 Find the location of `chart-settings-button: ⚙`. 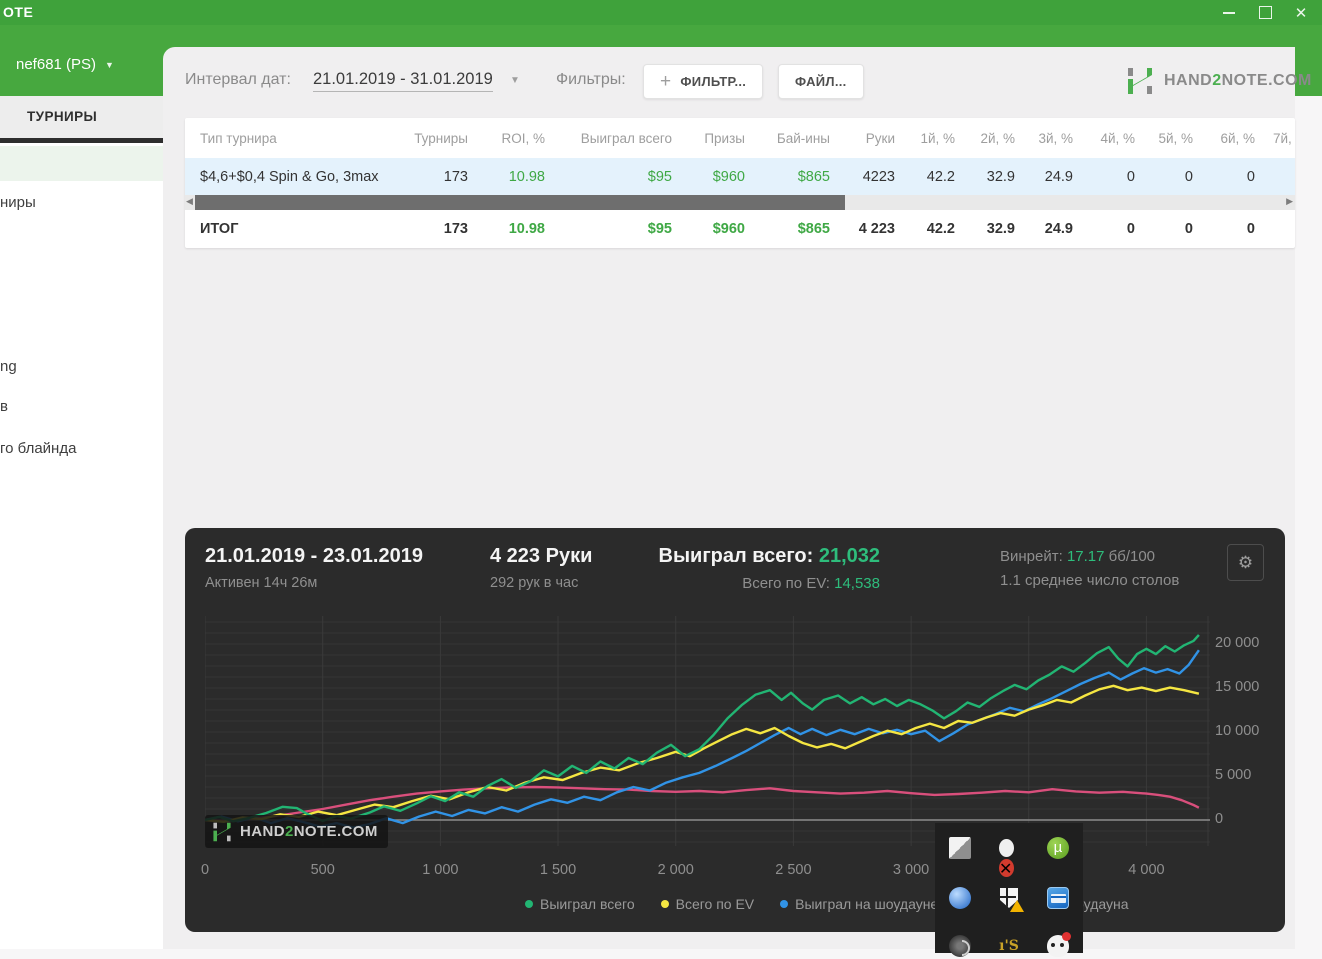

chart-settings-button: ⚙ is located at coordinates (1245, 562).